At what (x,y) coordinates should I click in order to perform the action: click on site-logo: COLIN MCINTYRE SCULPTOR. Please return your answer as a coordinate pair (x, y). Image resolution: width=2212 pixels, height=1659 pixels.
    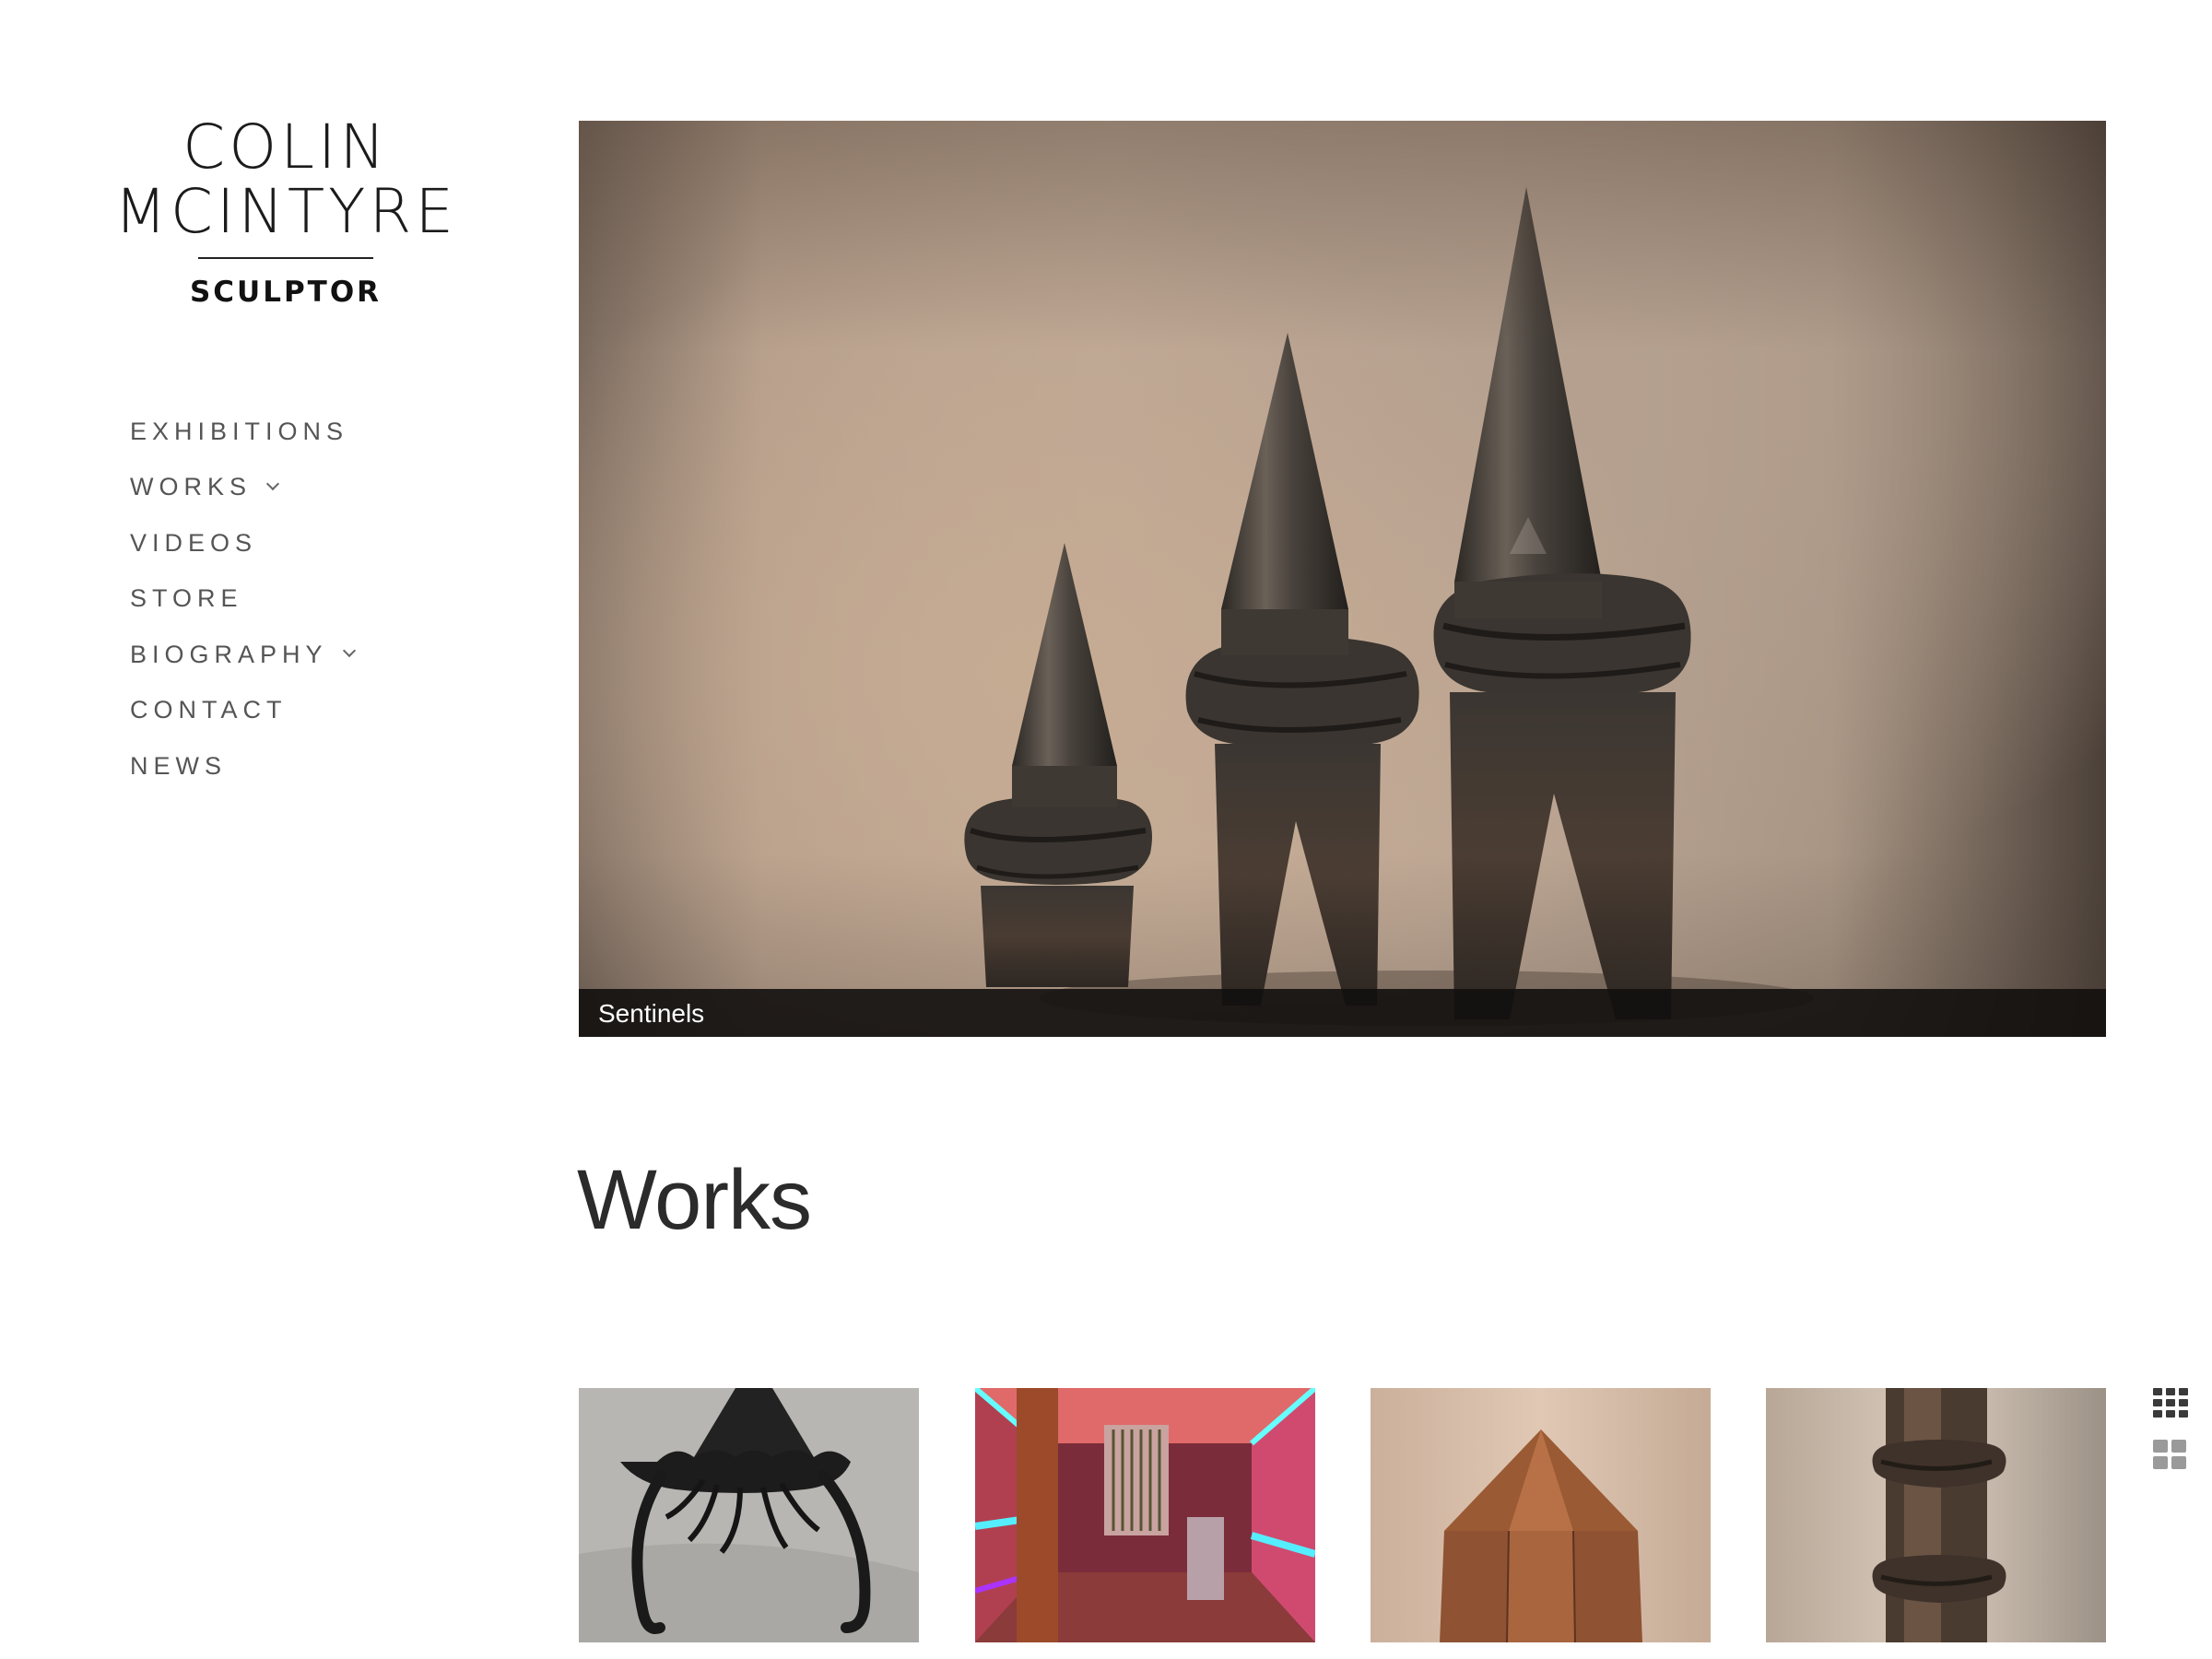
    Looking at the image, I should click on (286, 211).